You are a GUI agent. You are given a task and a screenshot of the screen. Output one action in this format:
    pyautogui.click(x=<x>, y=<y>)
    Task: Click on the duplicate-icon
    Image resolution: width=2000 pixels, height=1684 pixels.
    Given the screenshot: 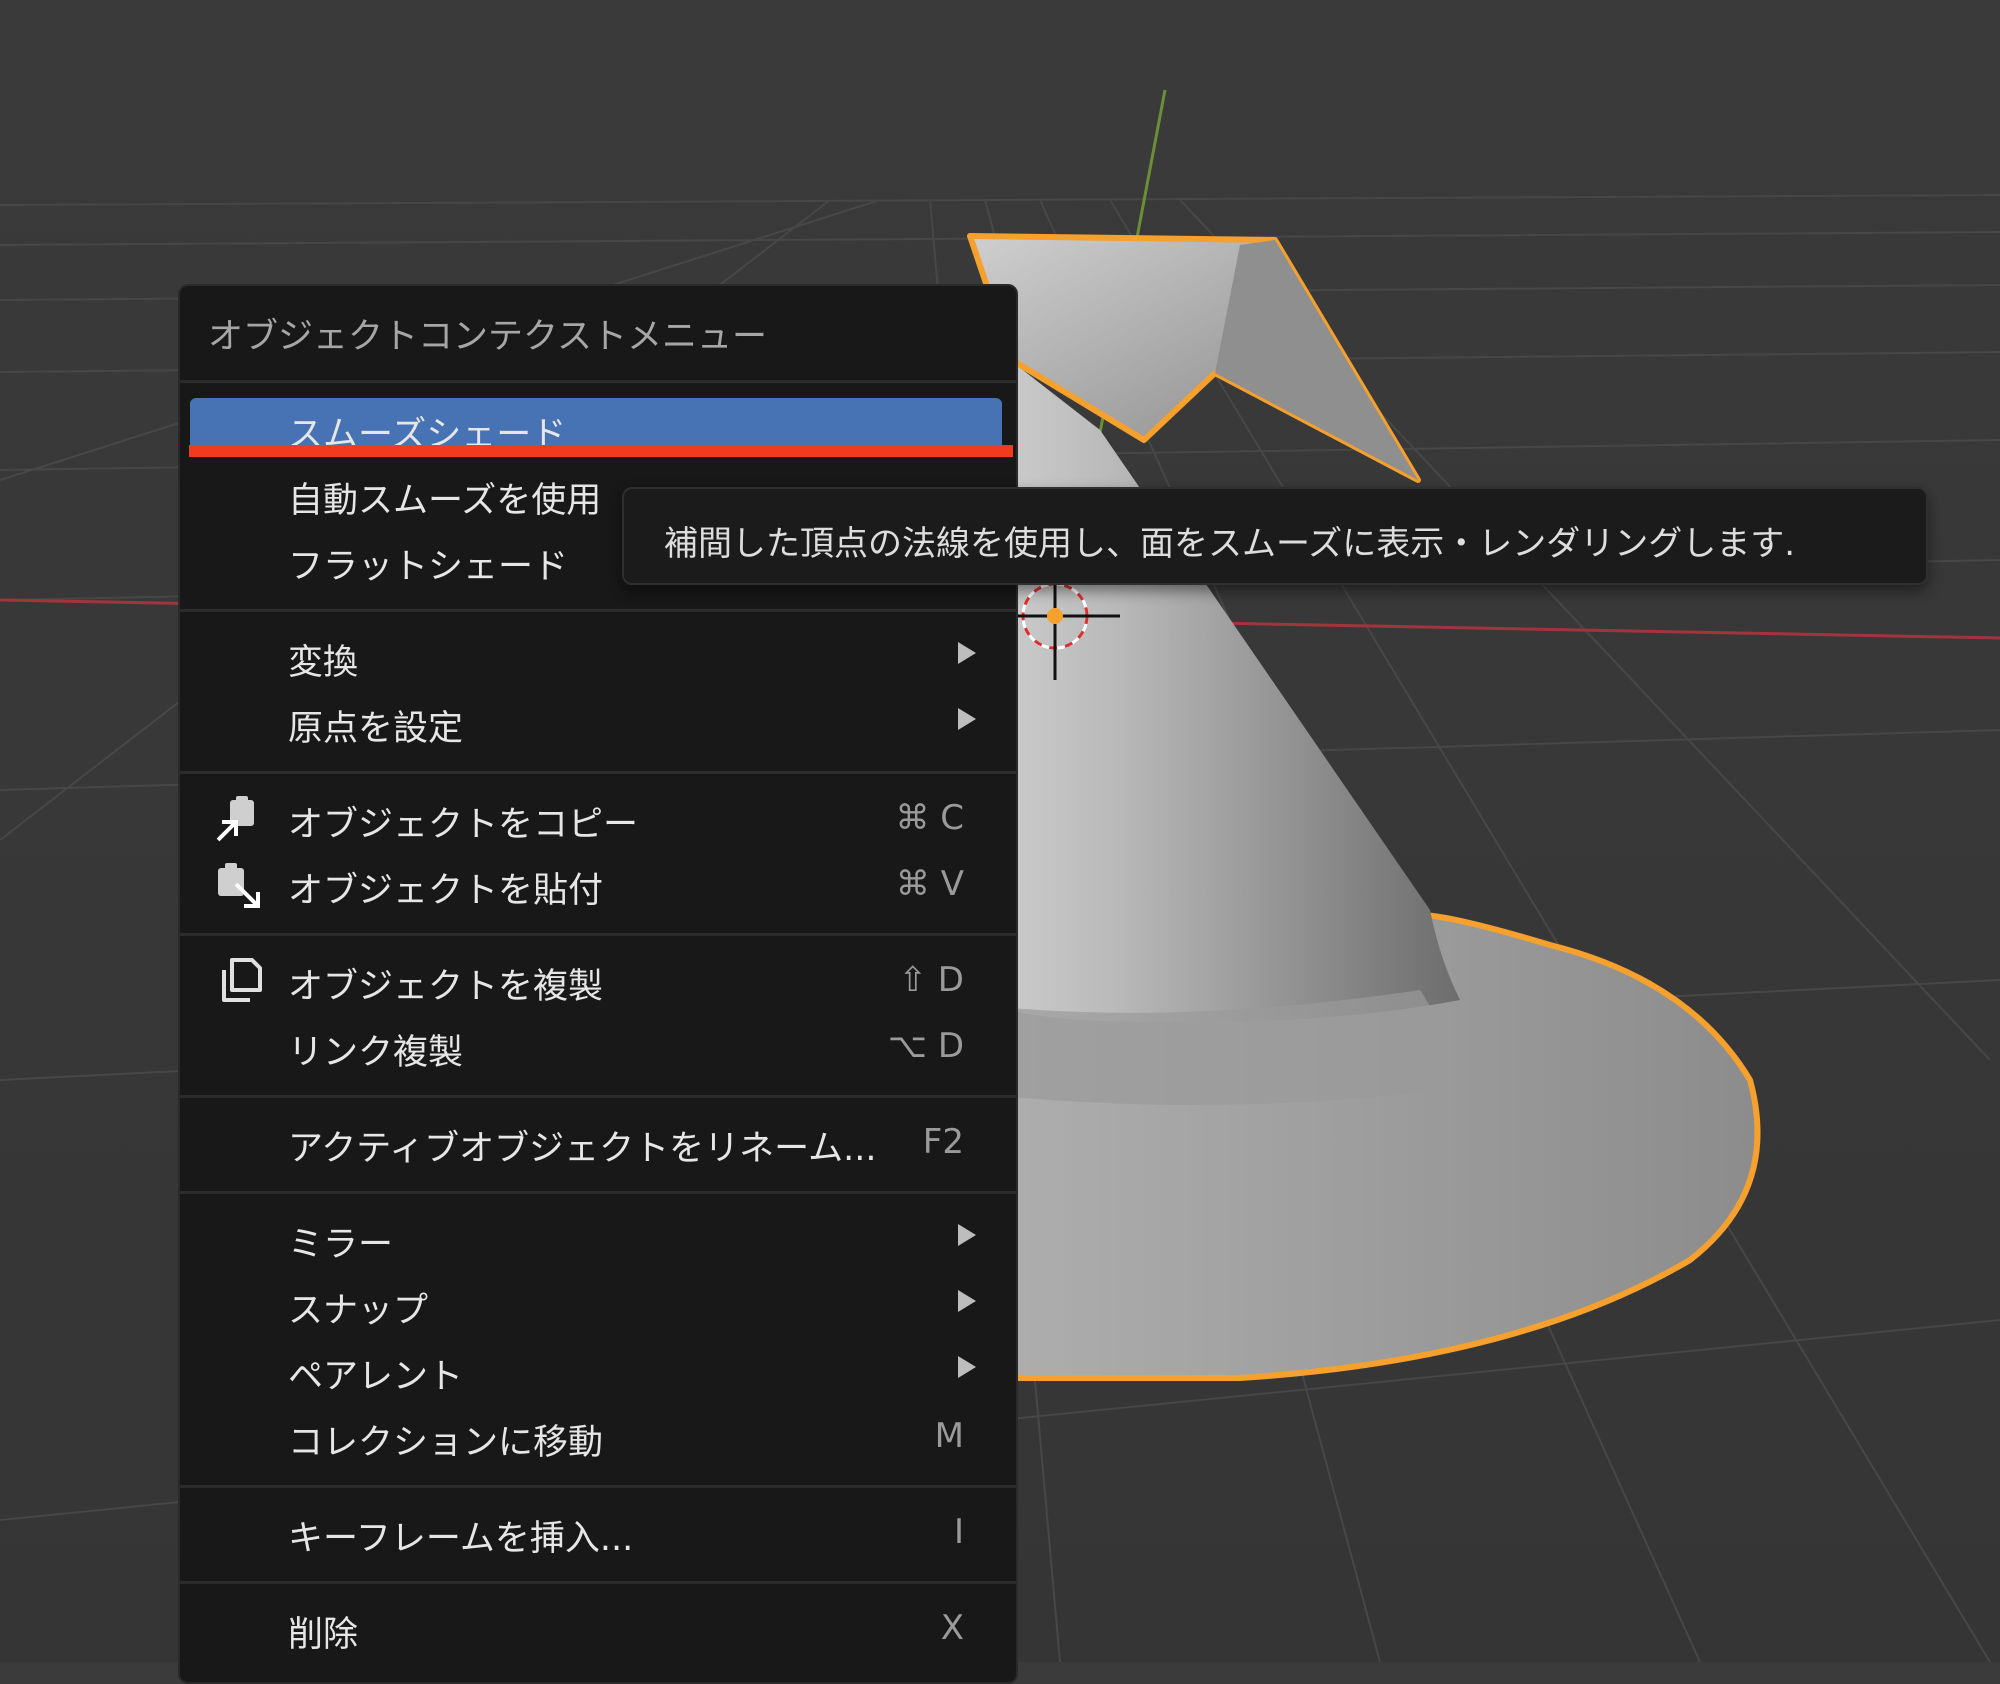 What is the action you would take?
    pyautogui.click(x=242, y=980)
    